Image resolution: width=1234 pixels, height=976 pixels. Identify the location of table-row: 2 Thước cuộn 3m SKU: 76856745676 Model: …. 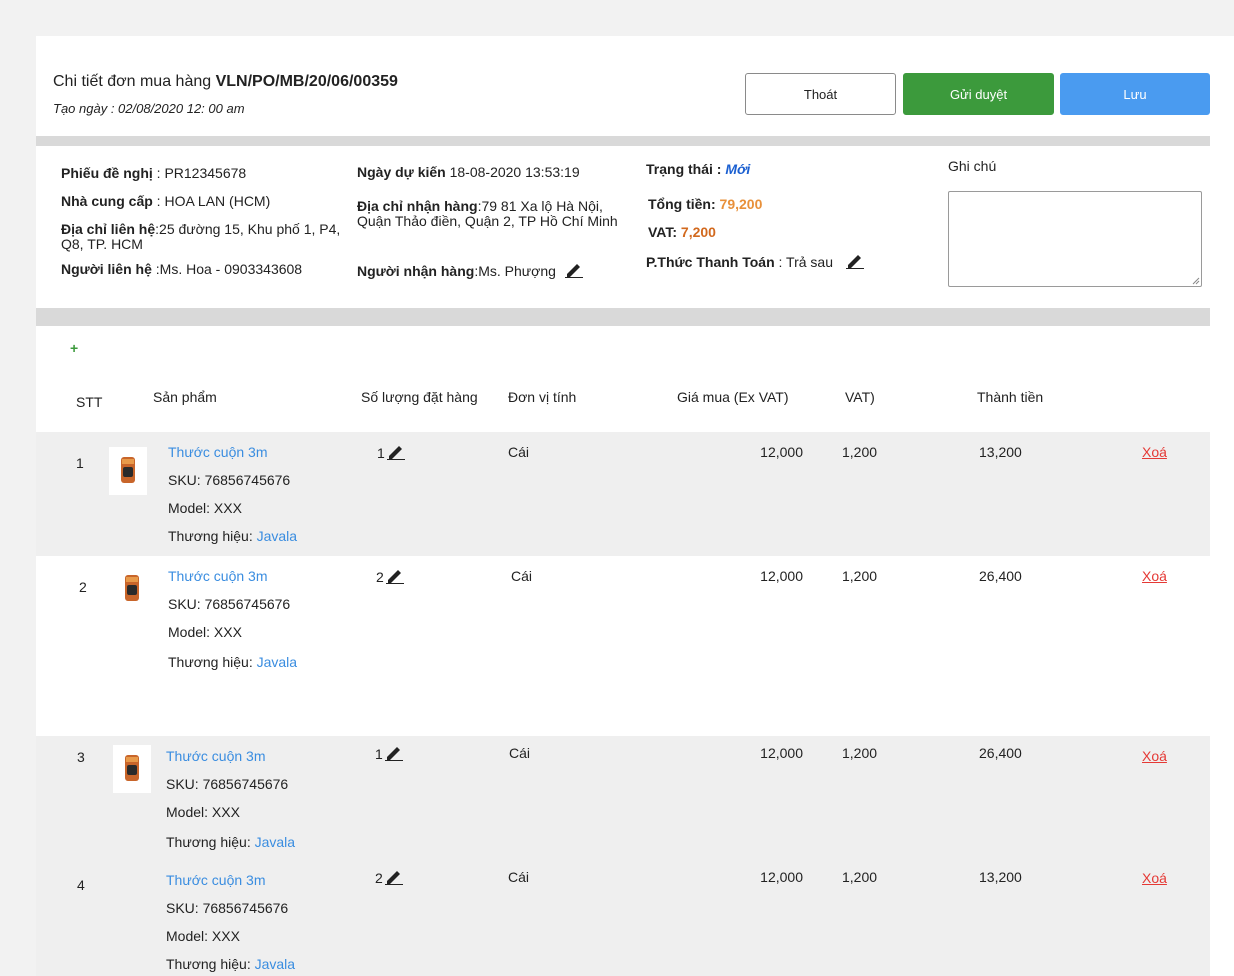
(623, 628).